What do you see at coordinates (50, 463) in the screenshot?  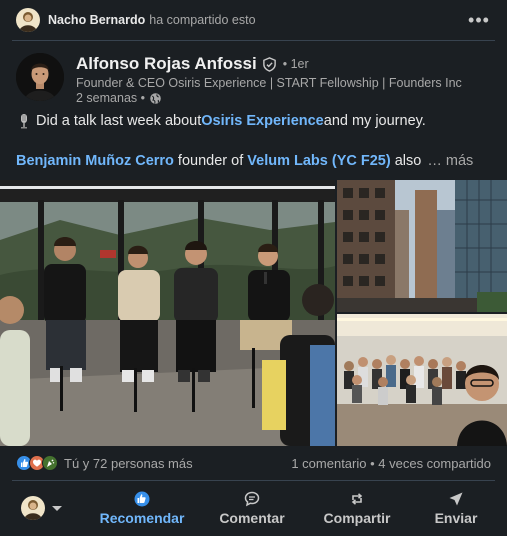 I see `celebrate-icon` at bounding box center [50, 463].